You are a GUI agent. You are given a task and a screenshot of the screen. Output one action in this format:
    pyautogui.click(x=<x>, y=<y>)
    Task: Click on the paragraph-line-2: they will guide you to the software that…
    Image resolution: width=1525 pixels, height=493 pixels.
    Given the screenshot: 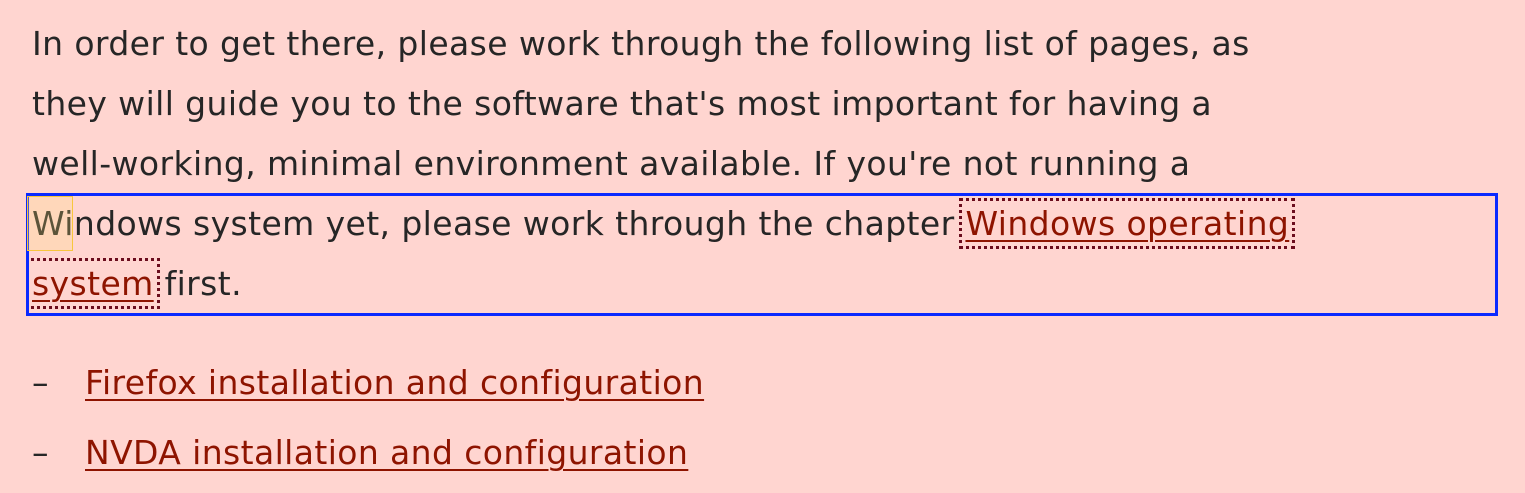 What is the action you would take?
    pyautogui.click(x=622, y=103)
    